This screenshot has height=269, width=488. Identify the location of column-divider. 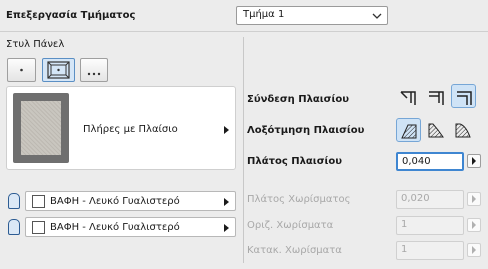
(243, 150).